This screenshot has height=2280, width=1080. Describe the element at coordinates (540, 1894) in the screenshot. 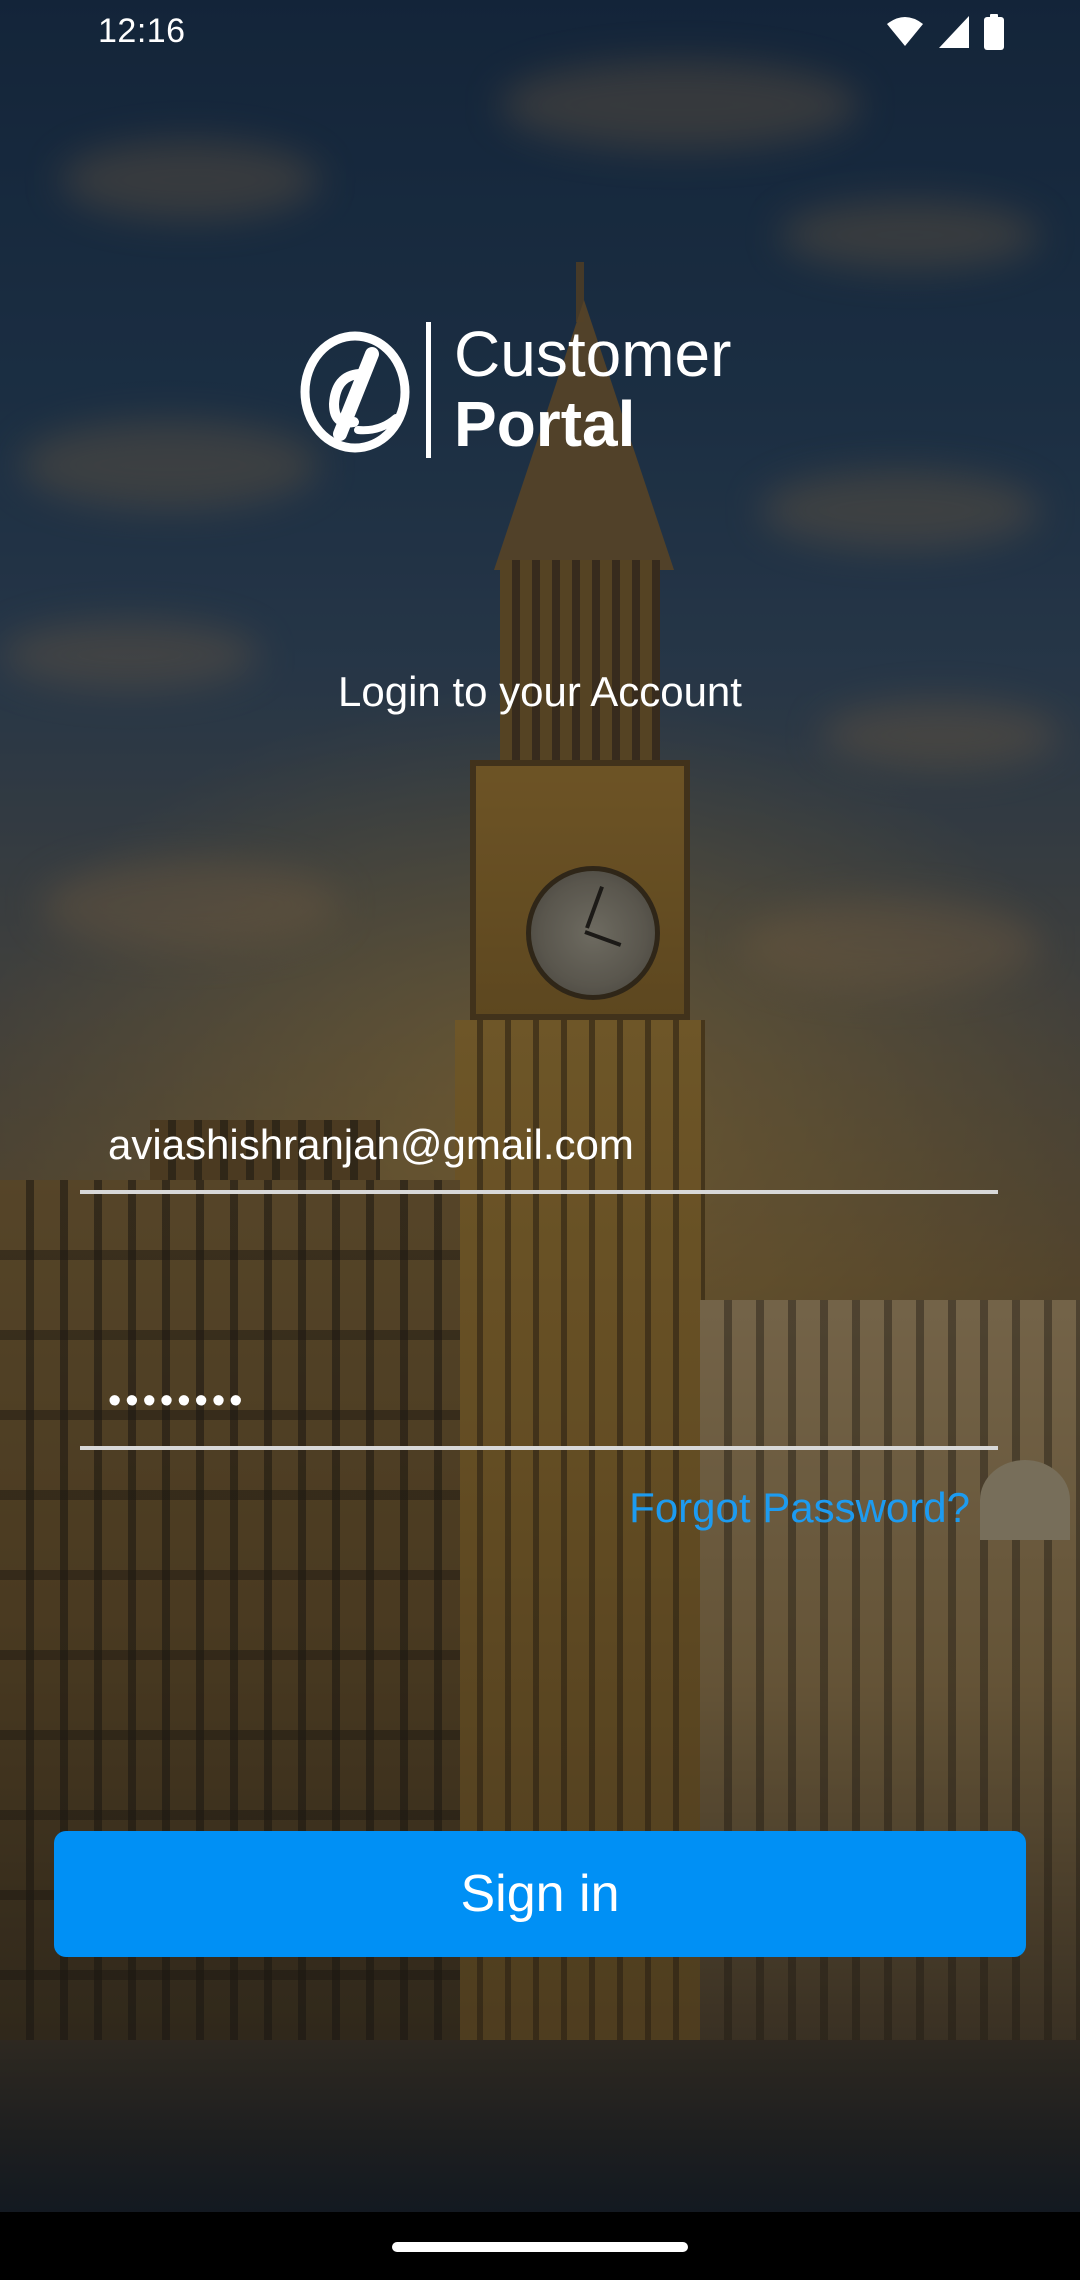

I see `sign-in-button: Sign in` at that location.